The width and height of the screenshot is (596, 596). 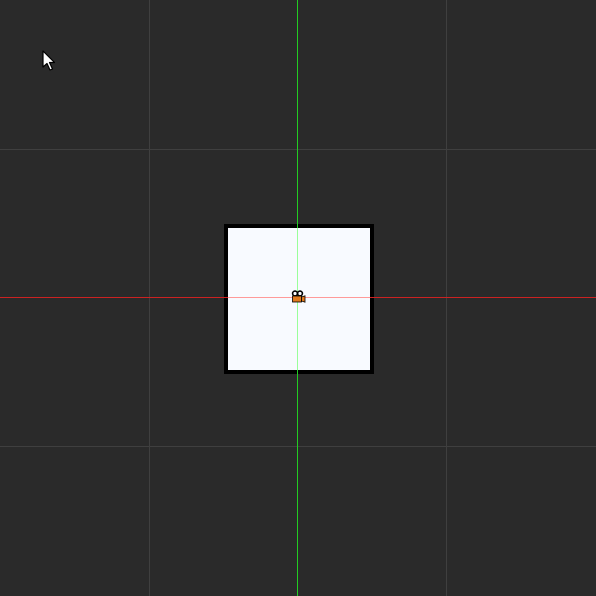 I want to click on mouse-pointer-icon, so click(x=49, y=60).